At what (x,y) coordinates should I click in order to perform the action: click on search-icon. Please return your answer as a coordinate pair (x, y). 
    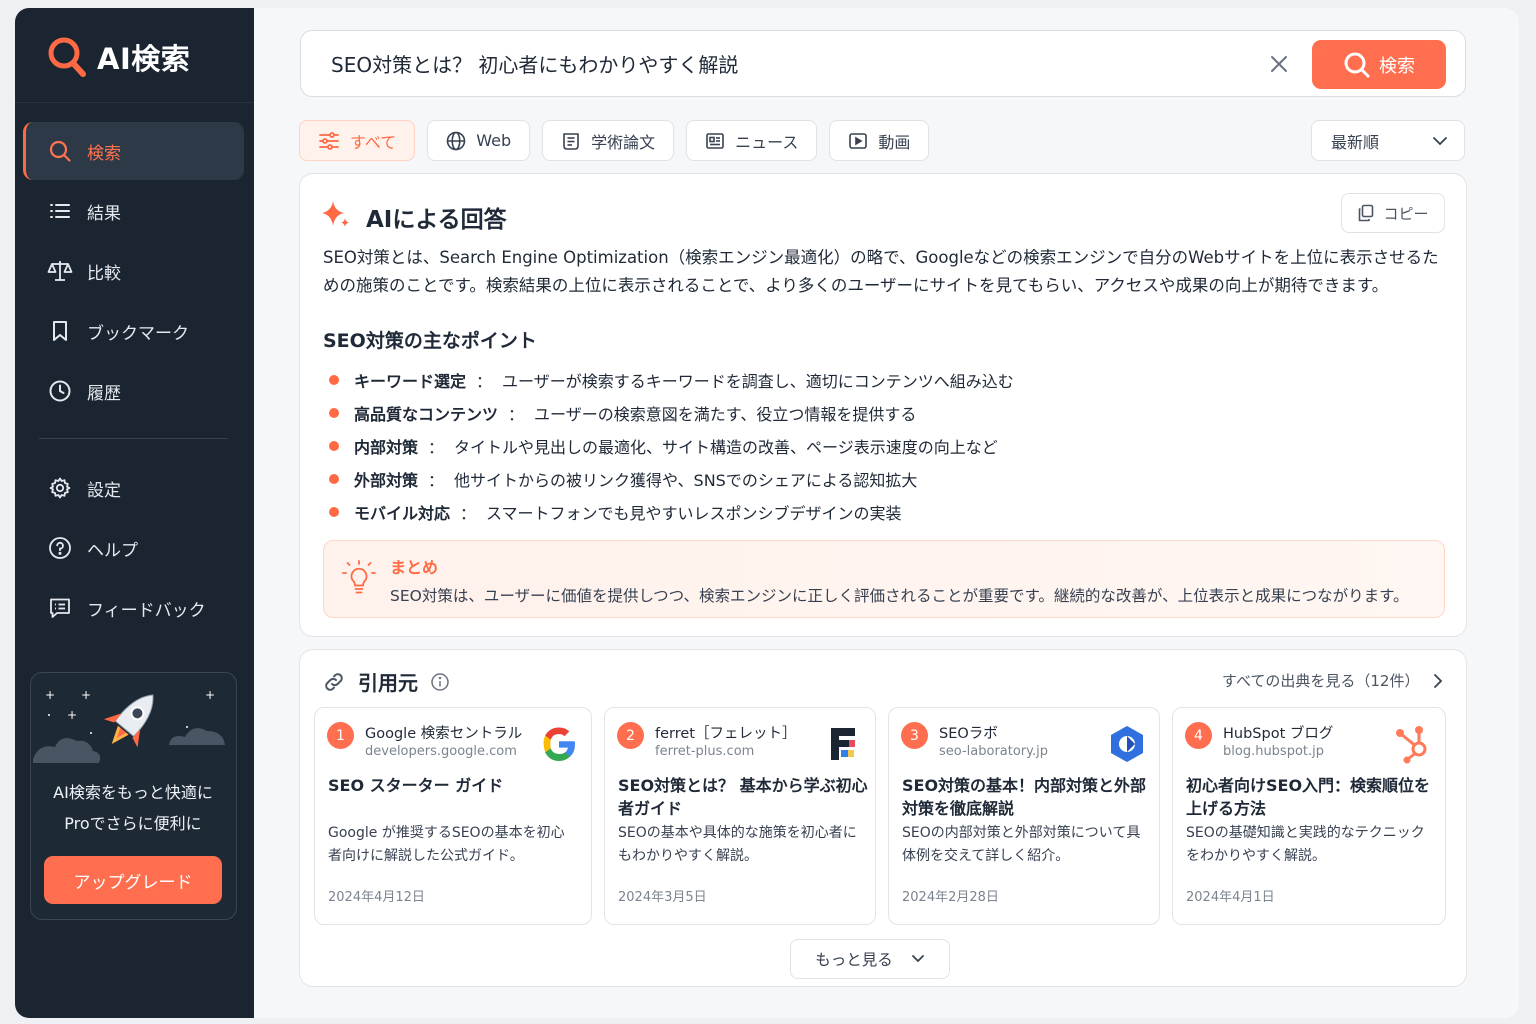
    Looking at the image, I should click on (1357, 64).